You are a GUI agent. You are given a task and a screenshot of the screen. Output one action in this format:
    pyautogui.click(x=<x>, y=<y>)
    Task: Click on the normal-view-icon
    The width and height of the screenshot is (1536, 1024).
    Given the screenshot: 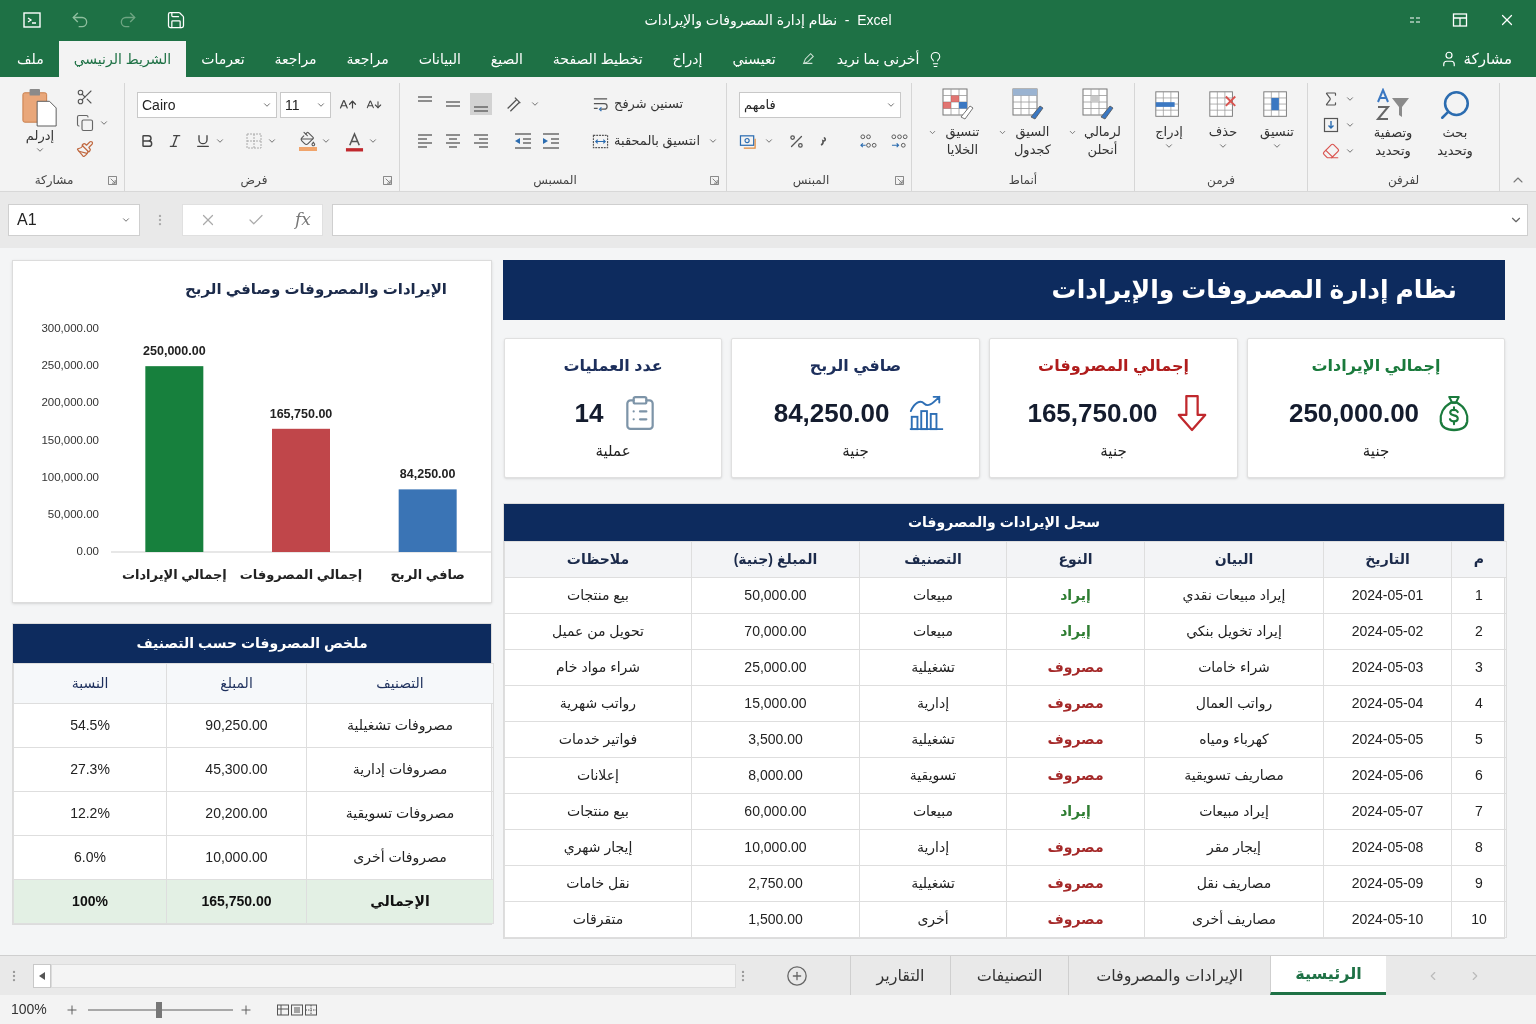 What is the action you would take?
    pyautogui.click(x=282, y=1009)
    